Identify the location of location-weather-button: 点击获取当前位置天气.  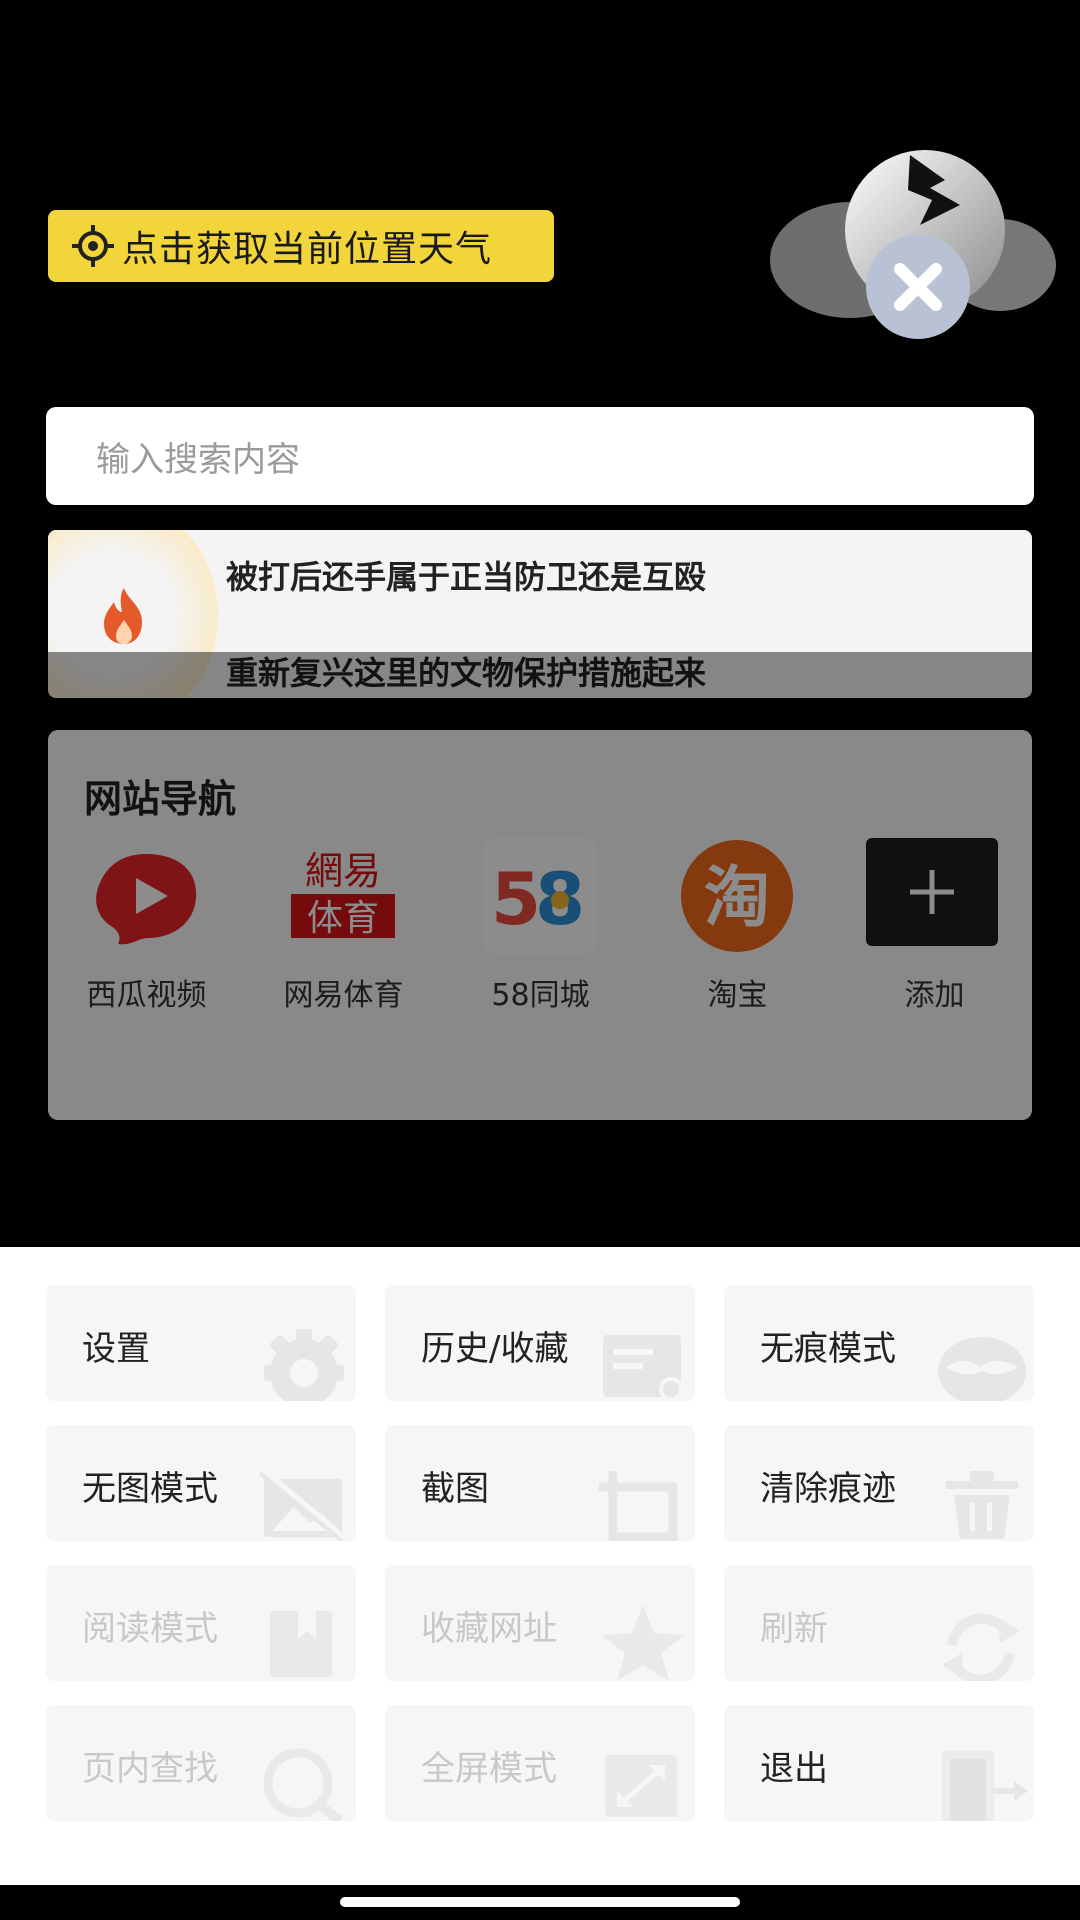
(301, 246).